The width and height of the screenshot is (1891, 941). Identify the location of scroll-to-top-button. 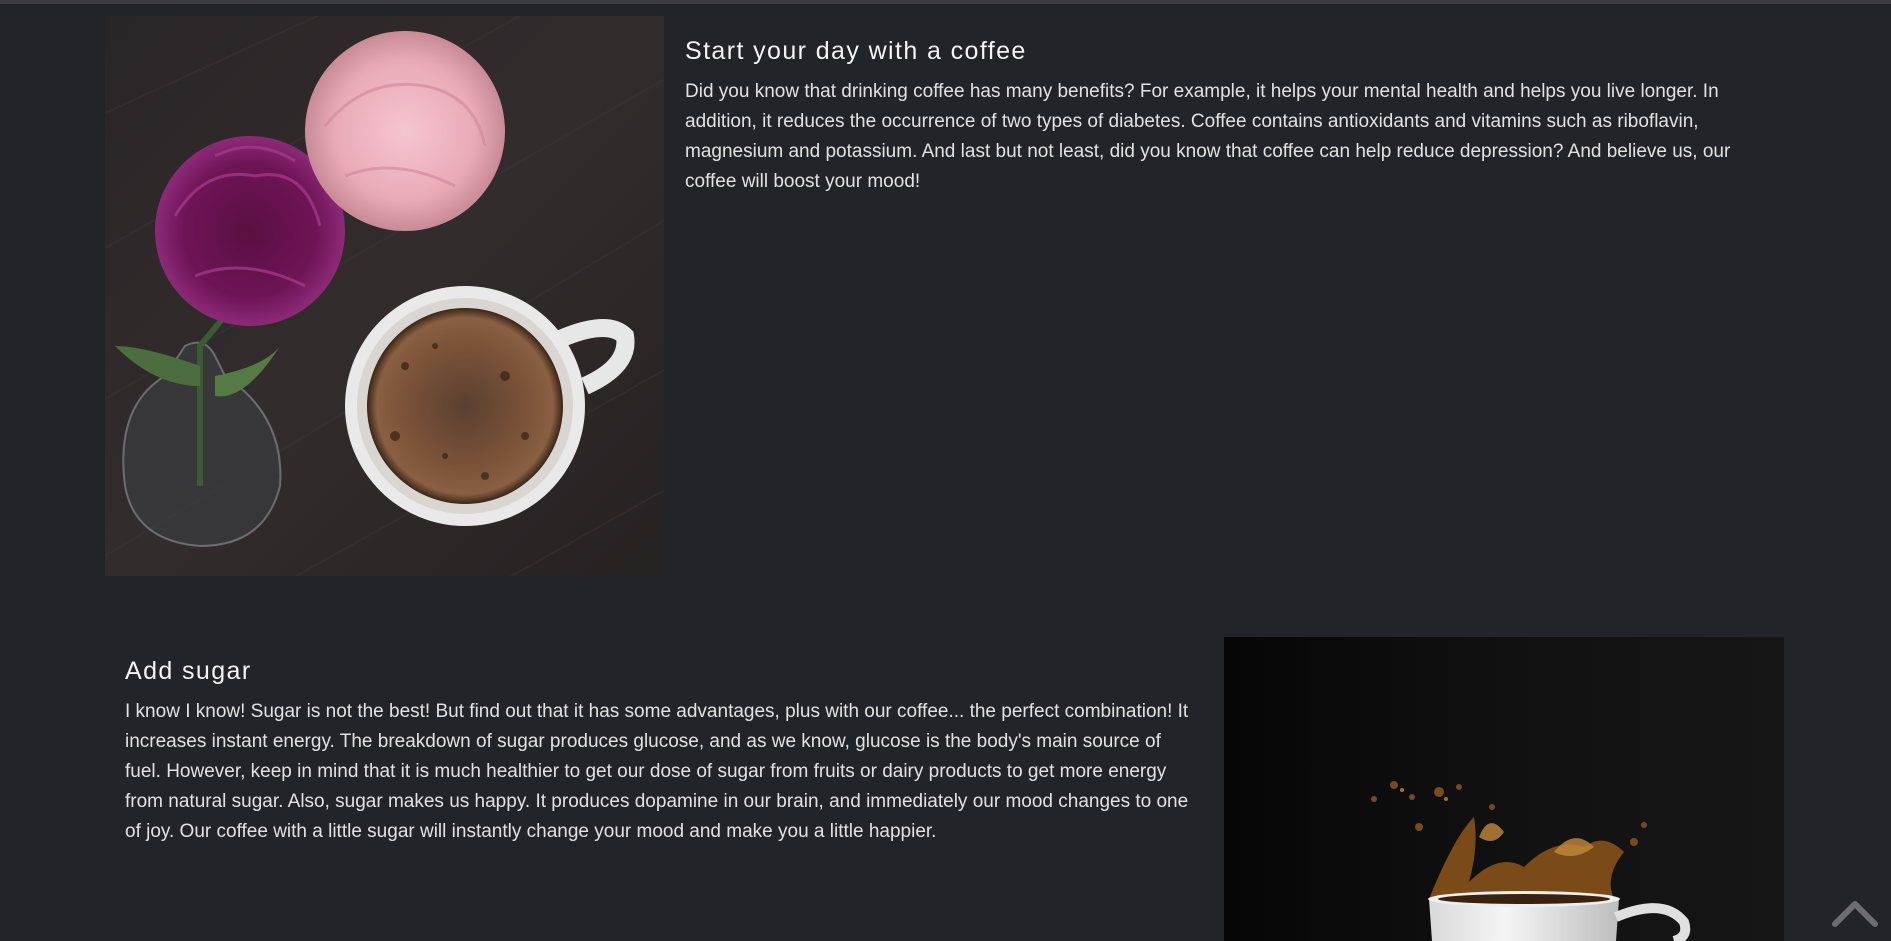
(1855, 912).